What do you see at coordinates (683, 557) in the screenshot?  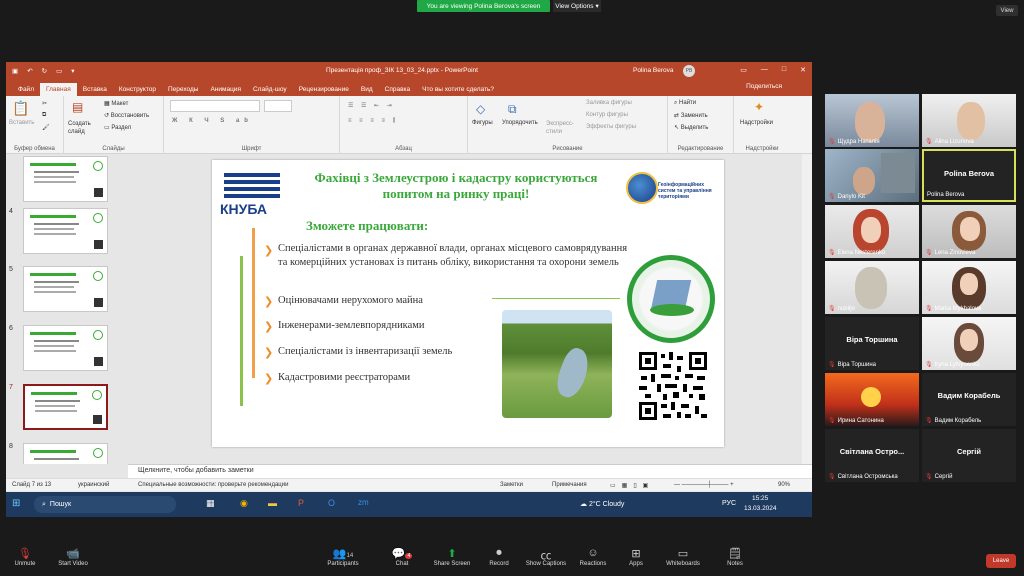 I see `whiteboards-button: ▭ Whiteboards` at bounding box center [683, 557].